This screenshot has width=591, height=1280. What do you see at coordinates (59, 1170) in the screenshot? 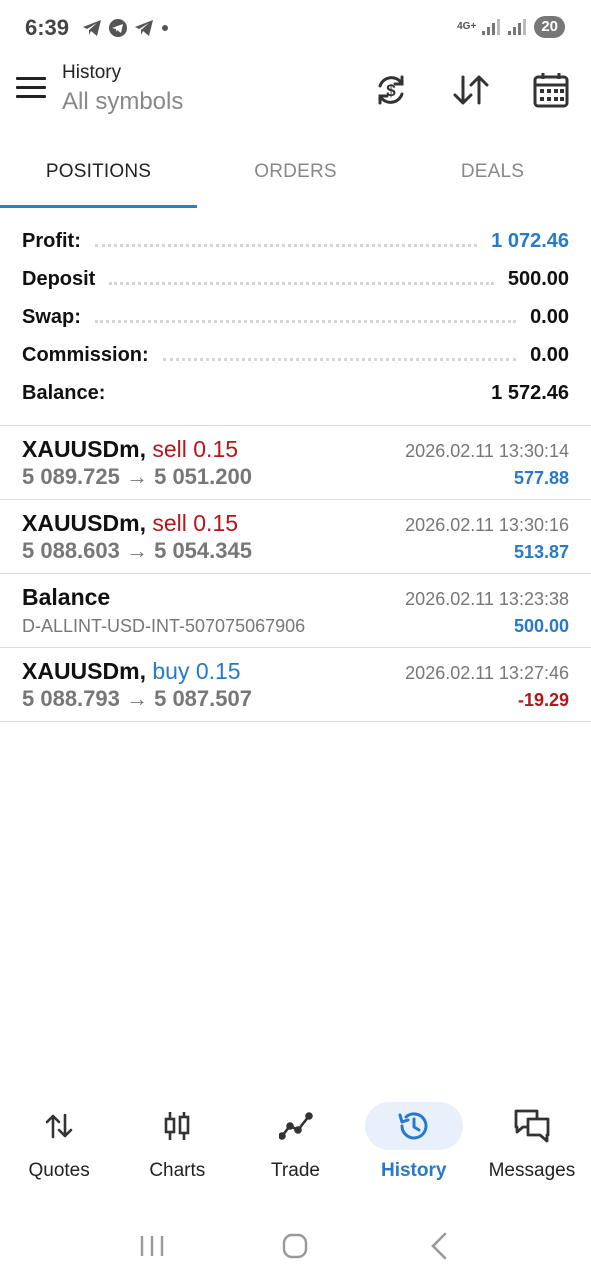
I see `nav-label: Quotes` at bounding box center [59, 1170].